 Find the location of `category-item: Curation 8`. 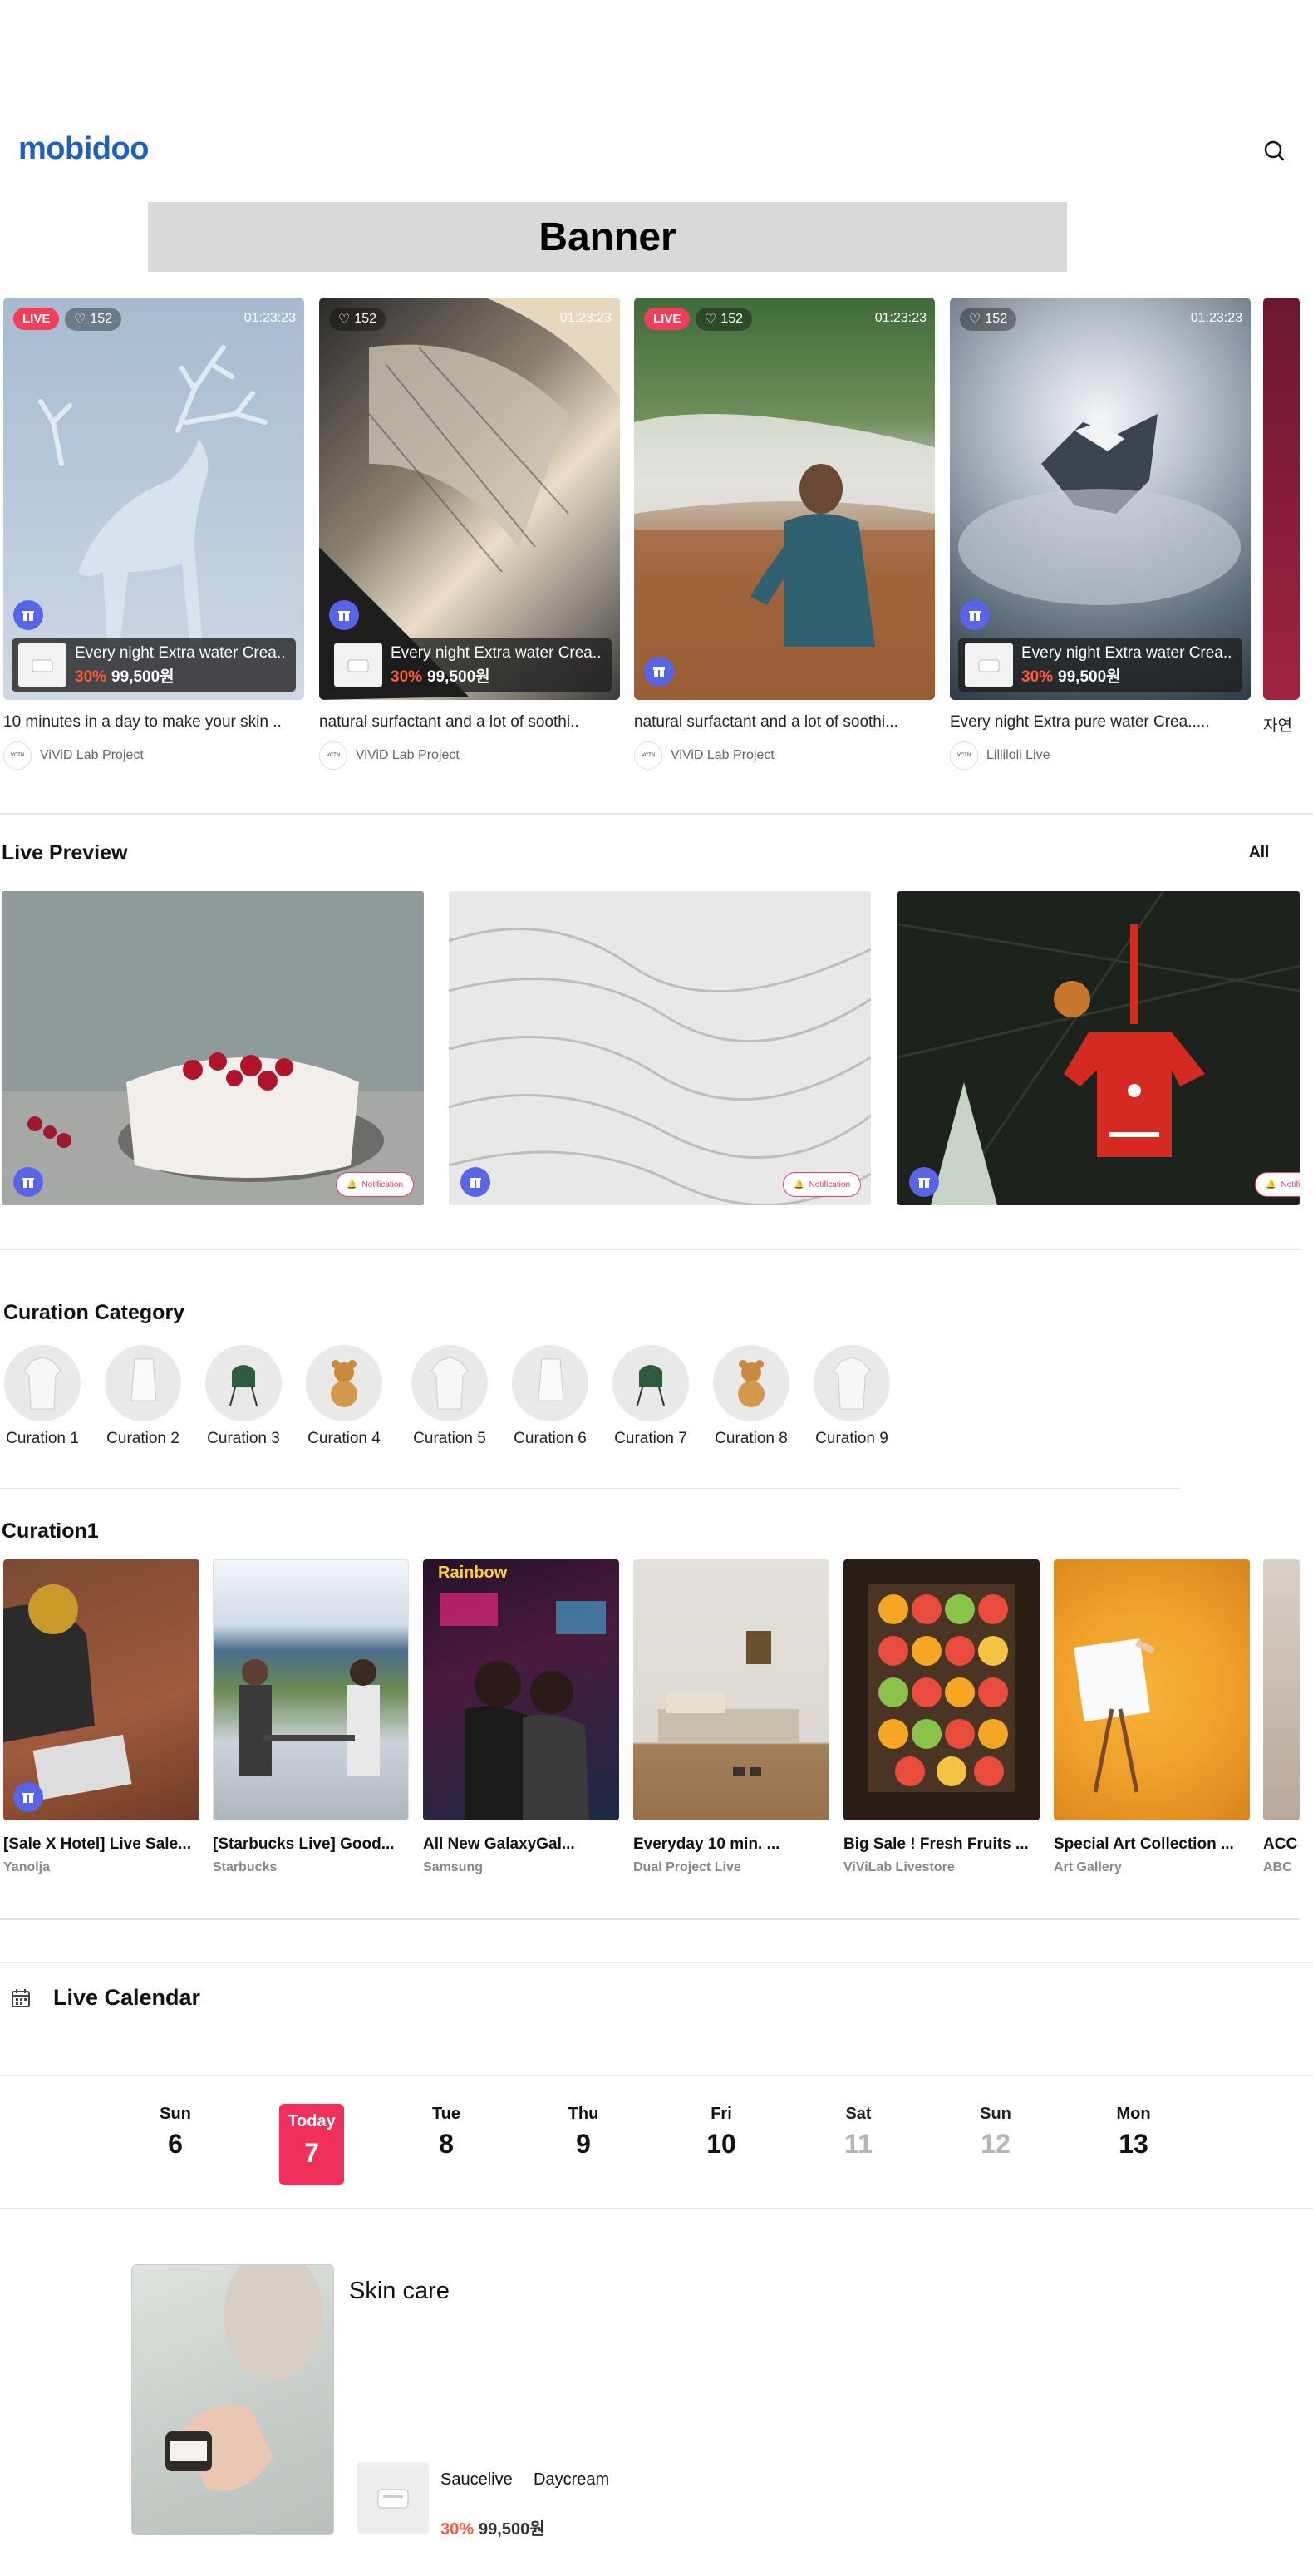

category-item: Curation 8 is located at coordinates (751, 1396).